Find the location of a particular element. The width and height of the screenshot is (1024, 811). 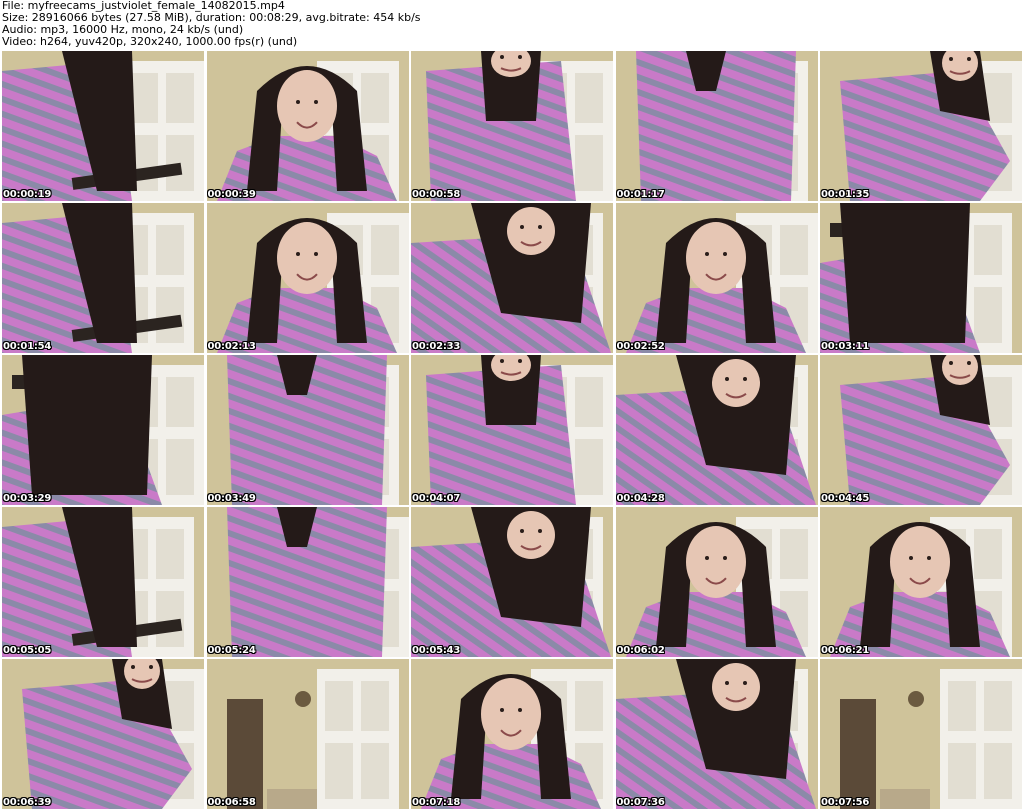

thumbnail-timestamp: 00:01:54 is located at coordinates (27, 346).